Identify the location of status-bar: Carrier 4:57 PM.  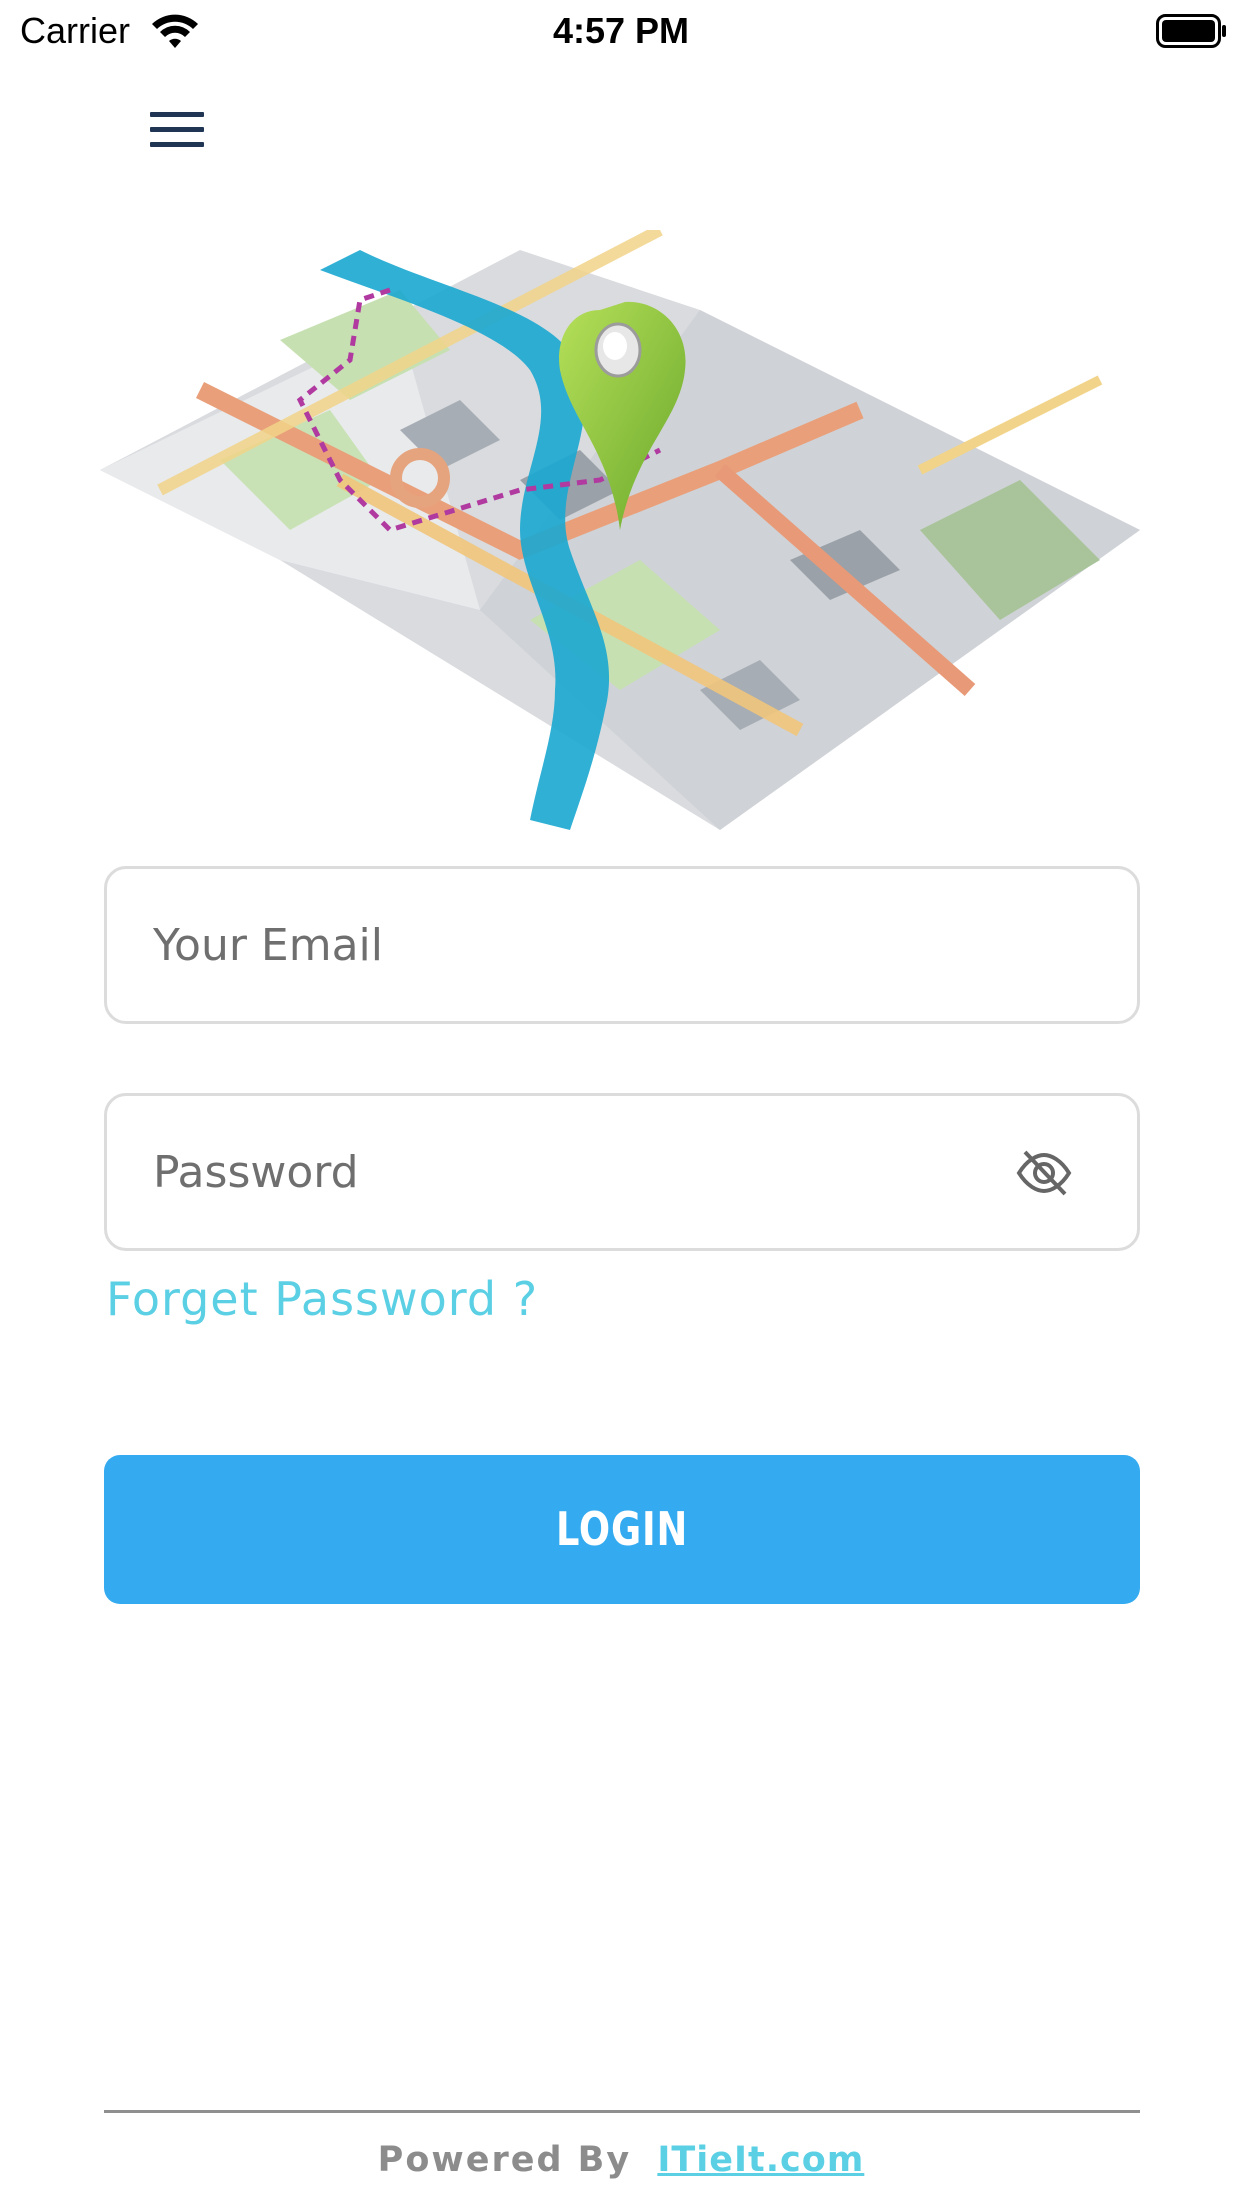
(621, 31).